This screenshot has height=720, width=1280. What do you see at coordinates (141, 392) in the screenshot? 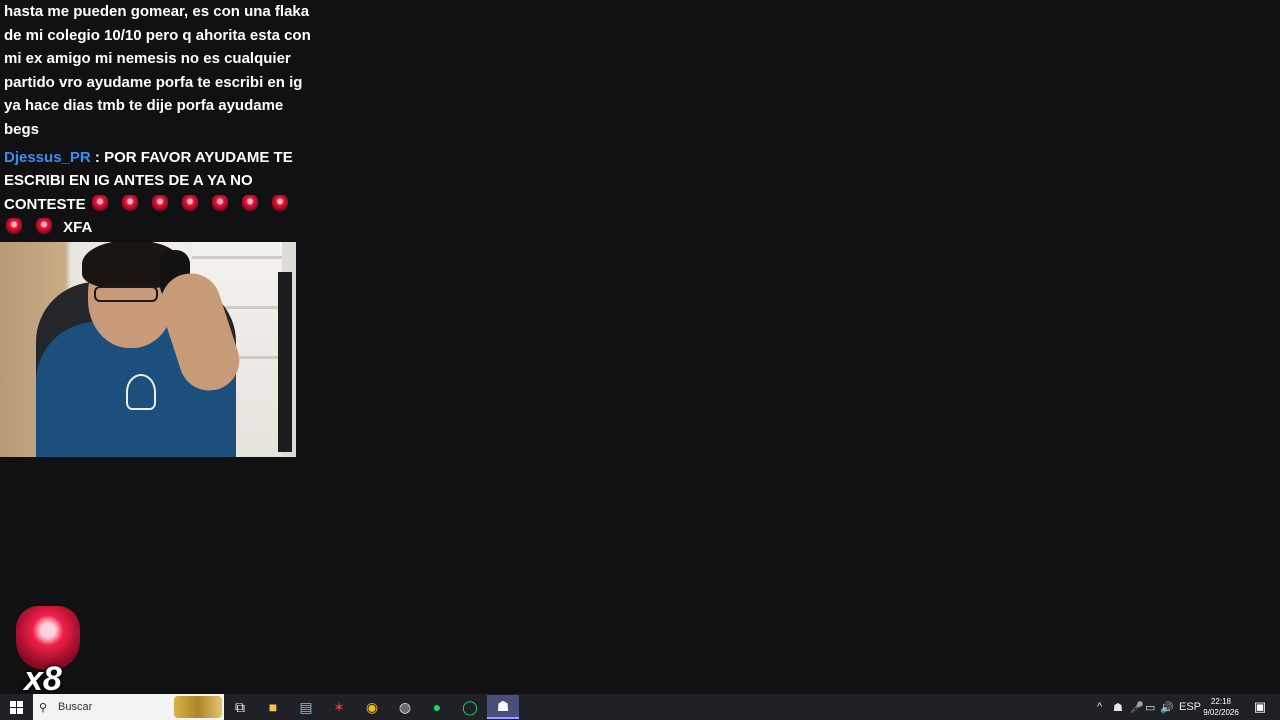
I see `shirt-logo` at bounding box center [141, 392].